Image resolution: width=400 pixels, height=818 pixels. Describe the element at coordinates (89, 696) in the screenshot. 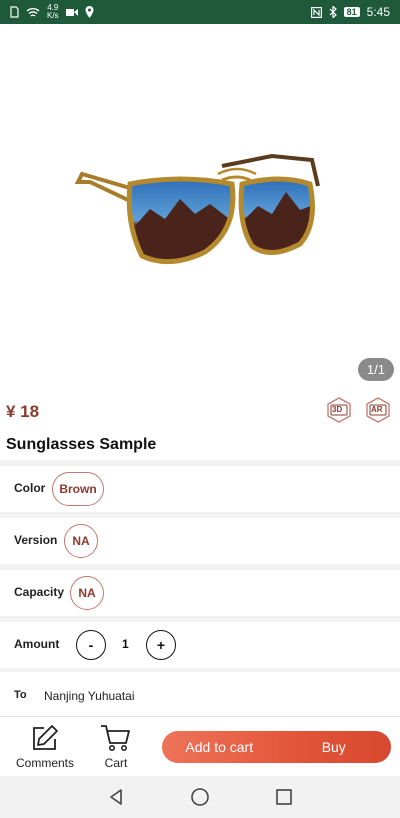

I see `delivery-address: Nanjing Yuhuatai` at that location.